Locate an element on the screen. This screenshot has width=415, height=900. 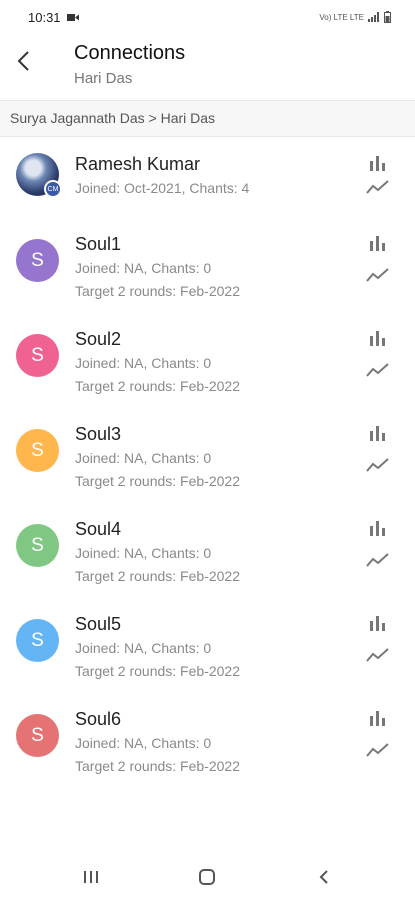
avatar: CM is located at coordinates (39, 175).